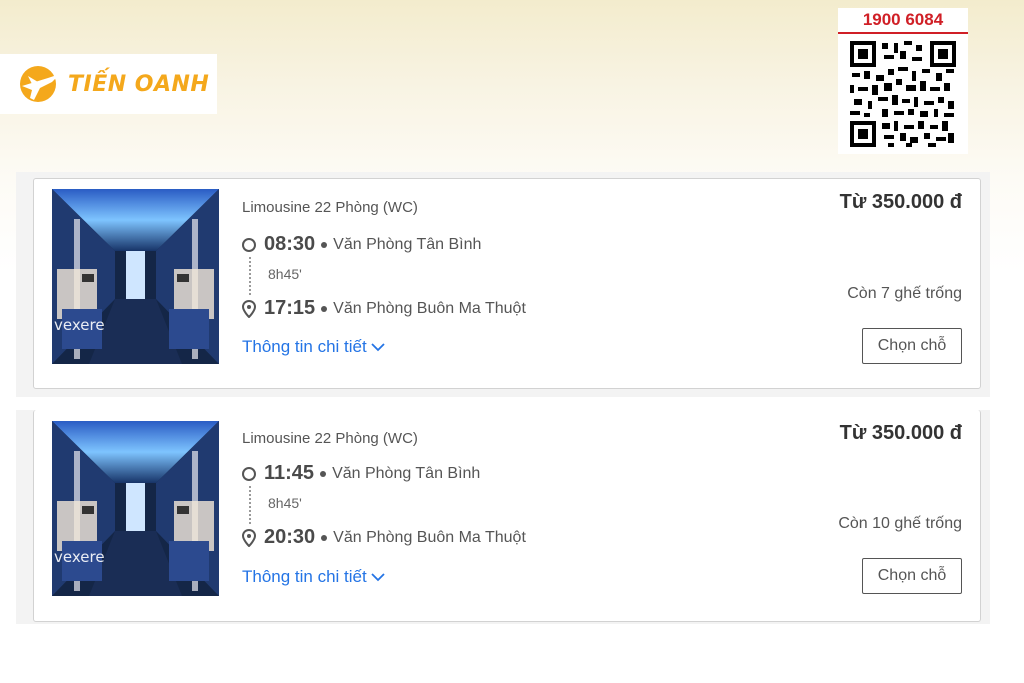 The image size is (1024, 683). I want to click on departure-row: 11:45 Văn Phòng Tân Bình, so click(361, 473).